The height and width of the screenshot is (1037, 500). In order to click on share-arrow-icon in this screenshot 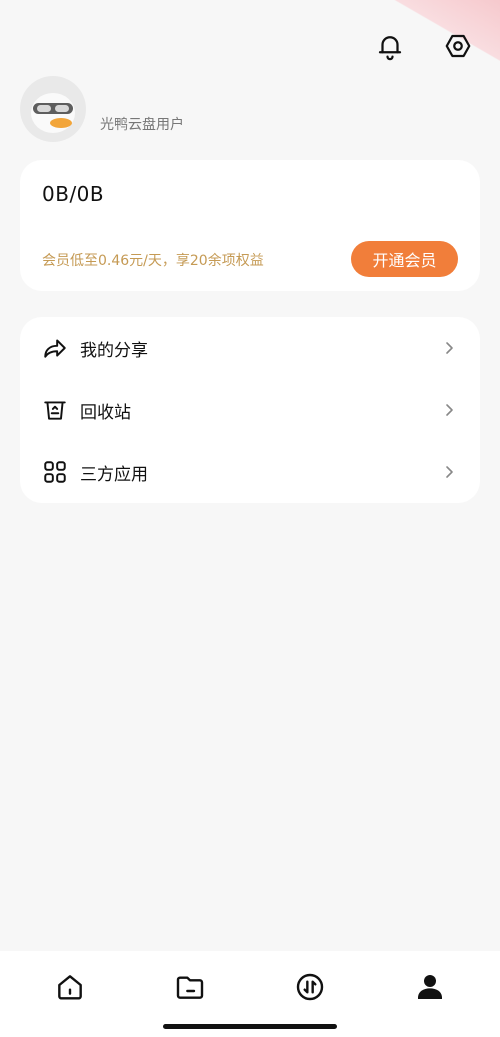, I will do `click(55, 348)`.